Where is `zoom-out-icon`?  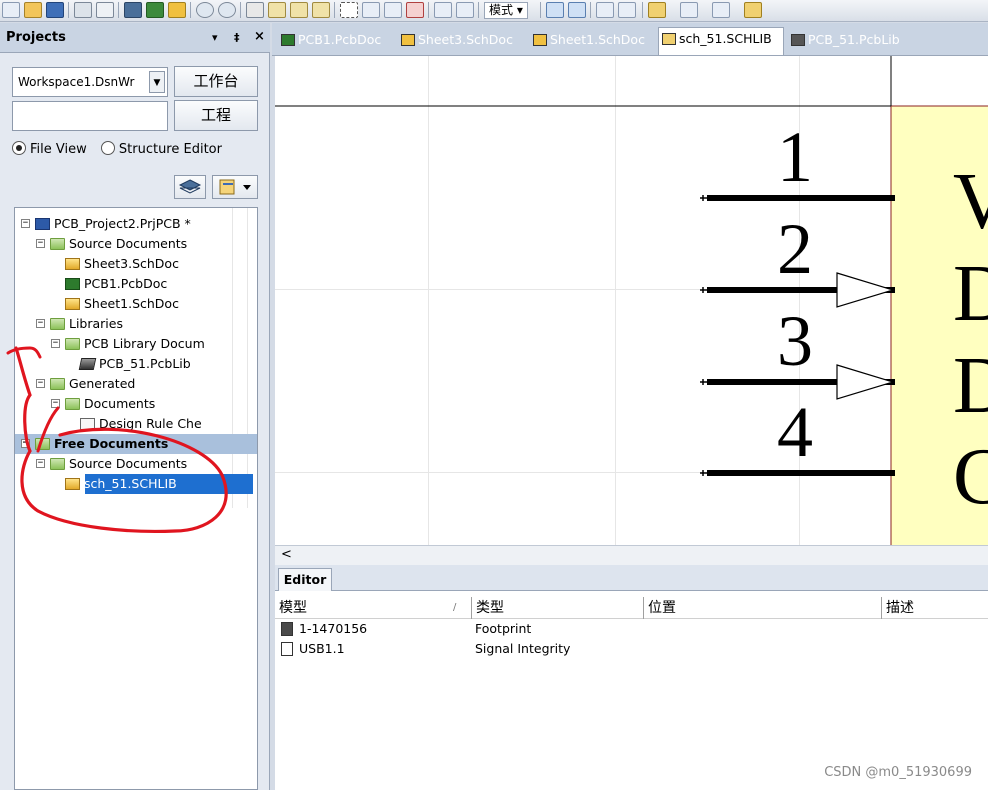
zoom-out-icon is located at coordinates (227, 10).